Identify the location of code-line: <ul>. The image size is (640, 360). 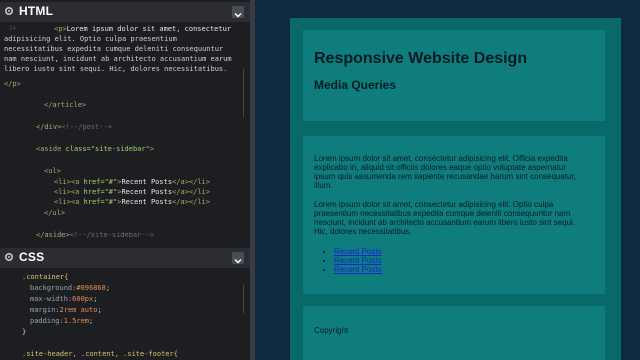
(52, 171).